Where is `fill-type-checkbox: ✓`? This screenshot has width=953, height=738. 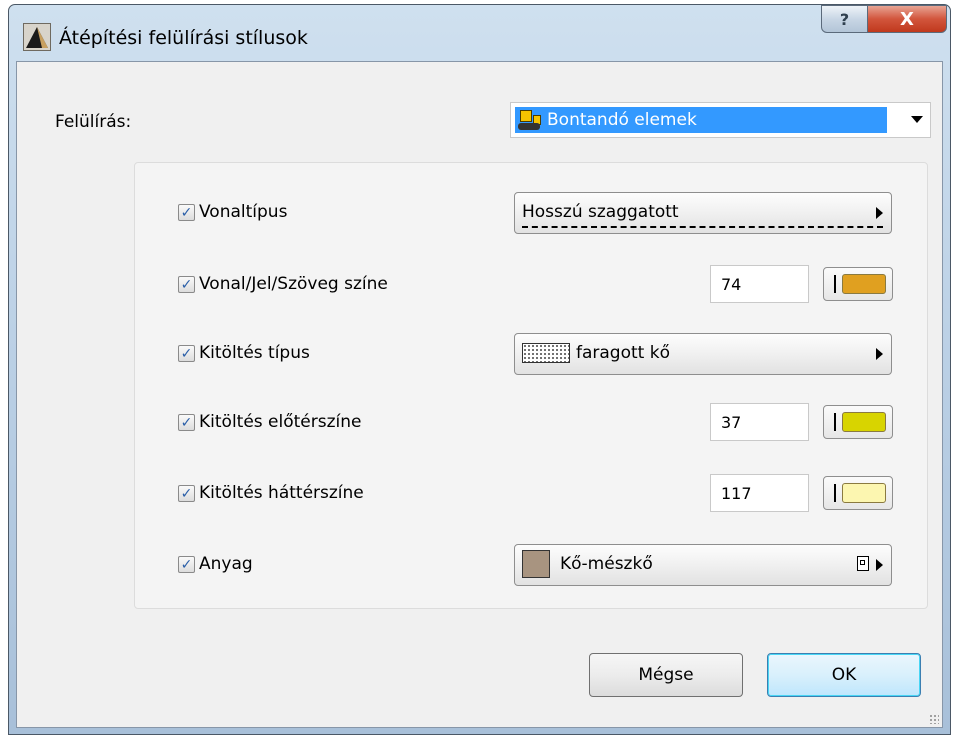 fill-type-checkbox: ✓ is located at coordinates (186, 353).